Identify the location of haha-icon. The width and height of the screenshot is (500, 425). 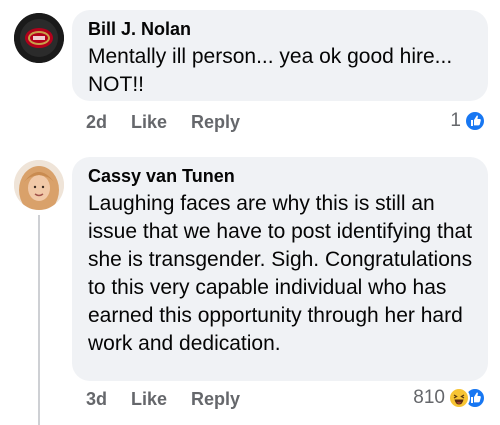
(459, 398).